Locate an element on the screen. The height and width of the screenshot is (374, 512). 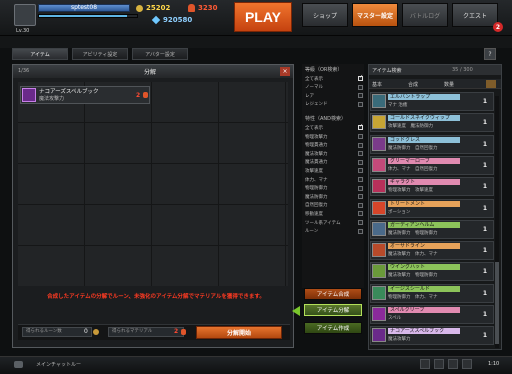
attribute-filter-row: 全て表示 is located at coordinates (334, 127).